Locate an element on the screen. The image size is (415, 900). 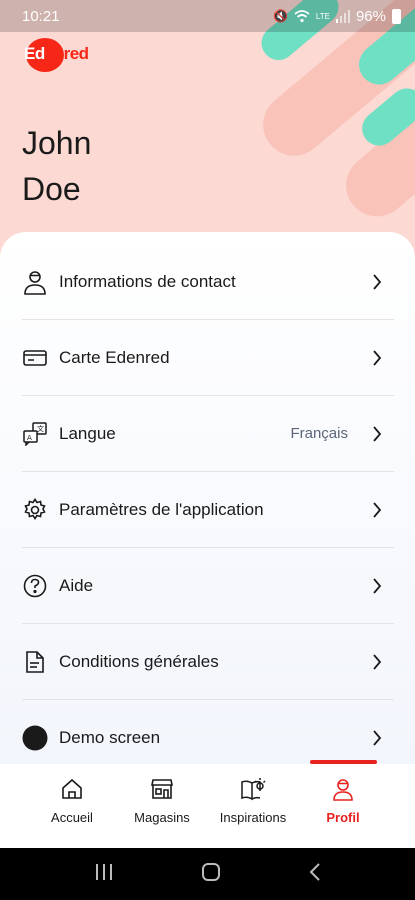
back-button is located at coordinates (315, 874).